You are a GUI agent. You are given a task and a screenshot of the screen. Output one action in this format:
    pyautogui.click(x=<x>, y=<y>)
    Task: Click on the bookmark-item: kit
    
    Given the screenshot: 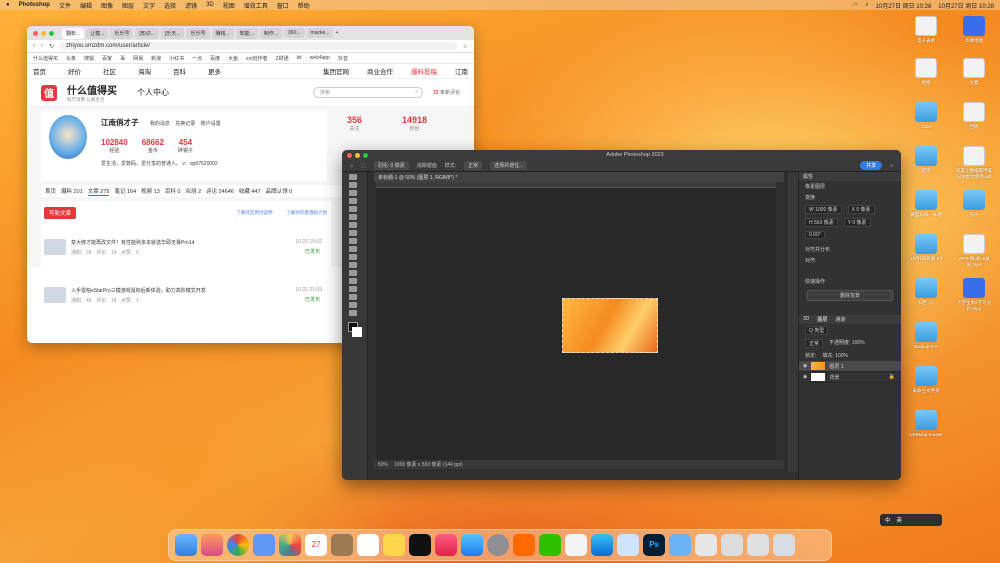 What is the action you would take?
    pyautogui.click(x=299, y=58)
    